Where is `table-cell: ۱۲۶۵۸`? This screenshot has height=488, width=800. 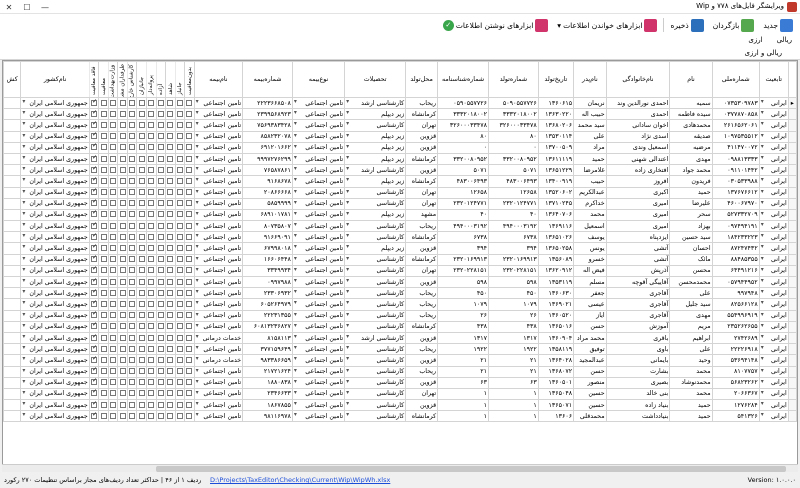
table-cell: ۱۲۶۵۸ is located at coordinates (513, 192).